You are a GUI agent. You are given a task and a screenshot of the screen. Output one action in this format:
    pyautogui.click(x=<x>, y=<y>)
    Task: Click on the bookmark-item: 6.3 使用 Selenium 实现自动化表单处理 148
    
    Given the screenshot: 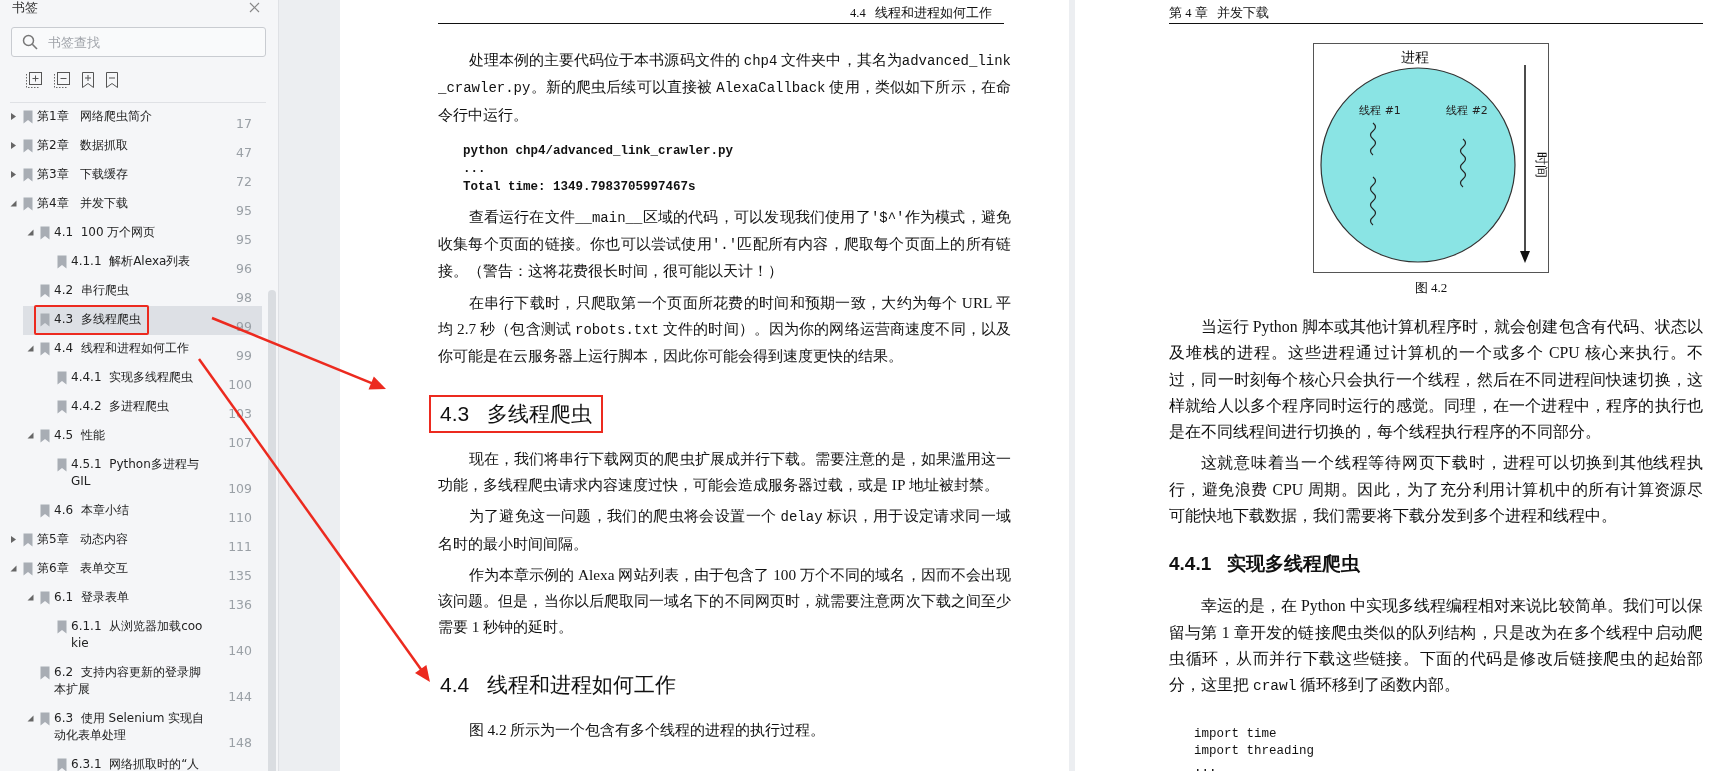 What is the action you would take?
    pyautogui.click(x=142, y=728)
    